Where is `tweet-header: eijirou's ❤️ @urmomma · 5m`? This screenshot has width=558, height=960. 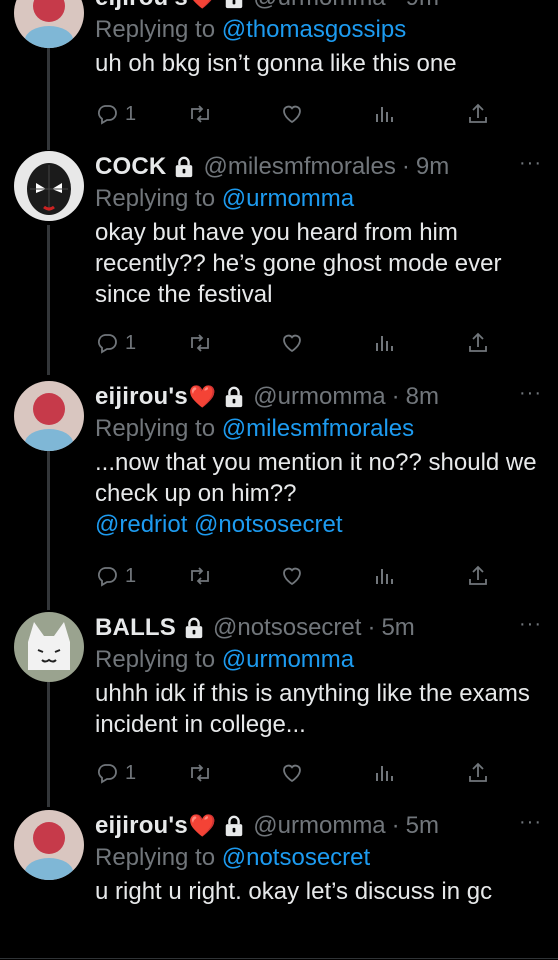 tweet-header: eijirou's ❤️ @urmomma · 5m is located at coordinates (318, 826).